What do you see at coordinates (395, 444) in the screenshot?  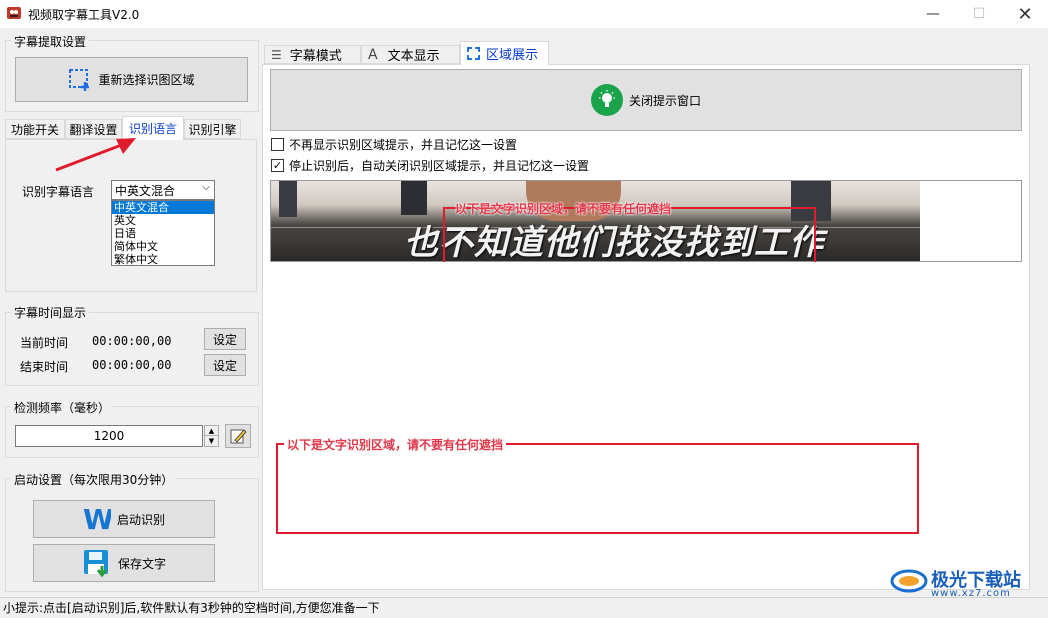 I see `region-hint-label: 以下是文字识别区域，请不要有任何遮挡` at bounding box center [395, 444].